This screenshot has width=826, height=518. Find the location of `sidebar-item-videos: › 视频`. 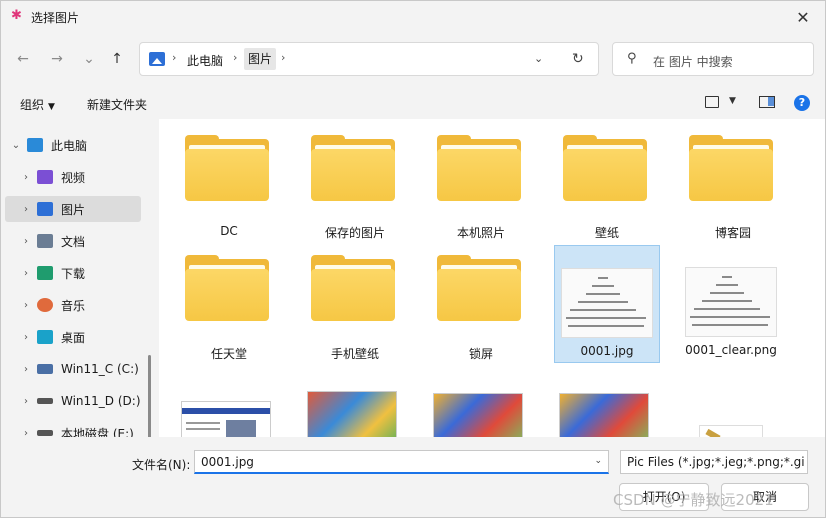

sidebar-item-videos: › 视频 is located at coordinates (83, 177).